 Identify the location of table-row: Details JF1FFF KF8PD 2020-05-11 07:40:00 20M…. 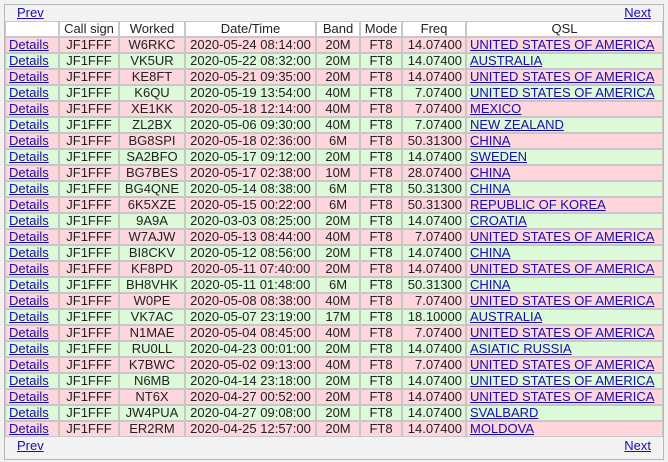
(334, 269).